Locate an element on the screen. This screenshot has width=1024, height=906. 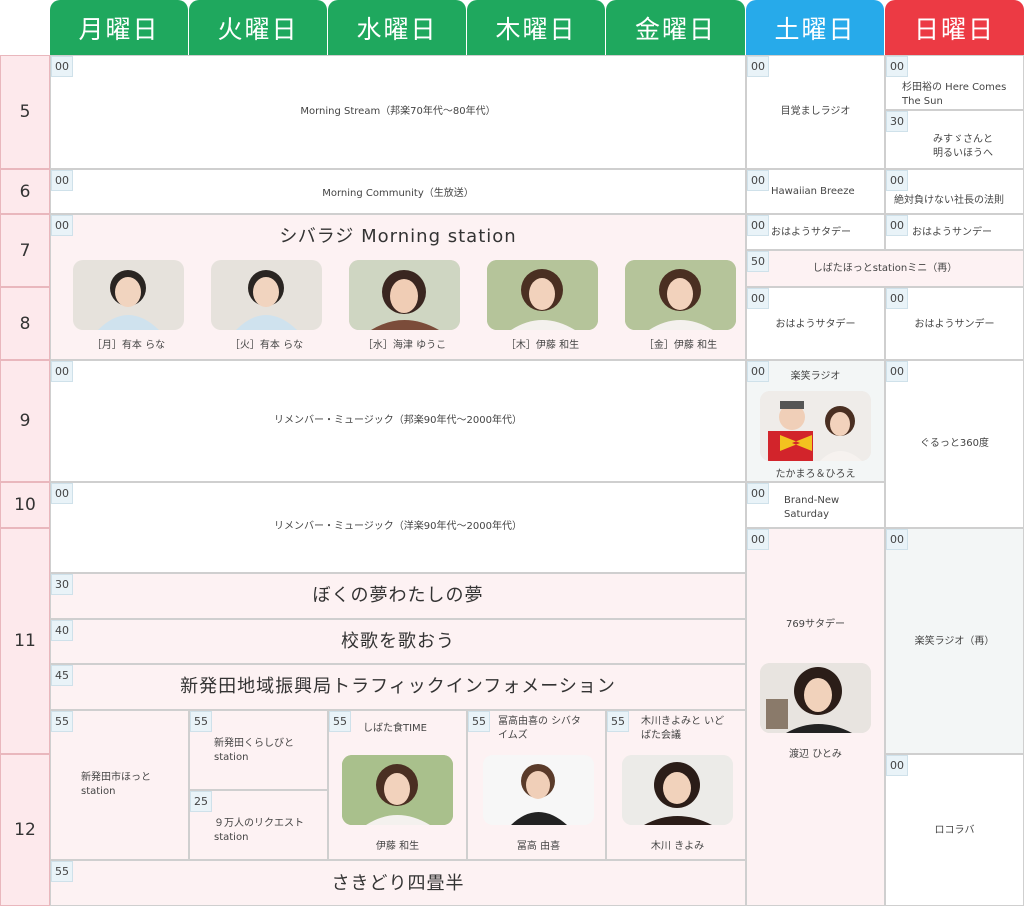
header-saturday: 土曜日 is located at coordinates (815, 27).